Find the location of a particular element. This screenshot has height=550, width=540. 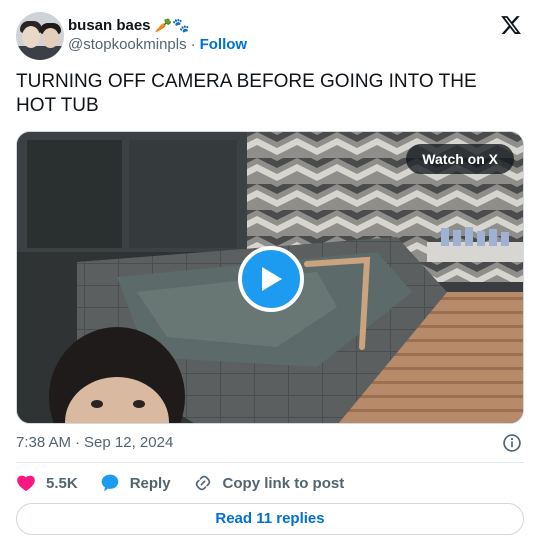

copy-link-button: Copy link to post is located at coordinates (269, 483).